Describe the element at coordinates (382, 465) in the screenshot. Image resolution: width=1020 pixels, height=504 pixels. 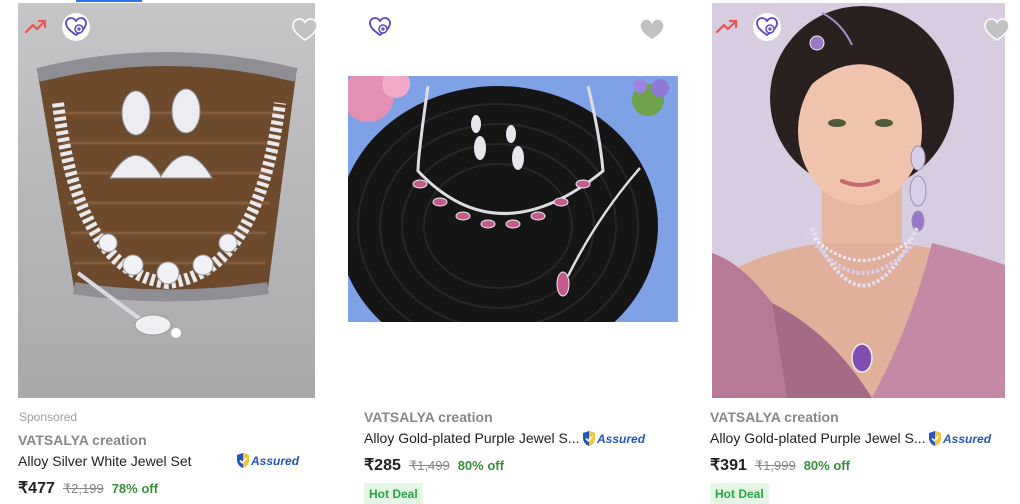
I see `selling-price: ₹285` at that location.